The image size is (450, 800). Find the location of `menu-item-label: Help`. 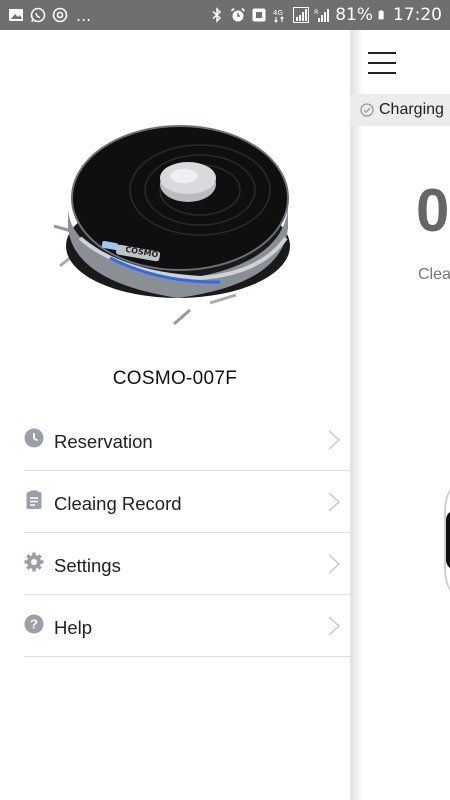

menu-item-label: Help is located at coordinates (73, 627).